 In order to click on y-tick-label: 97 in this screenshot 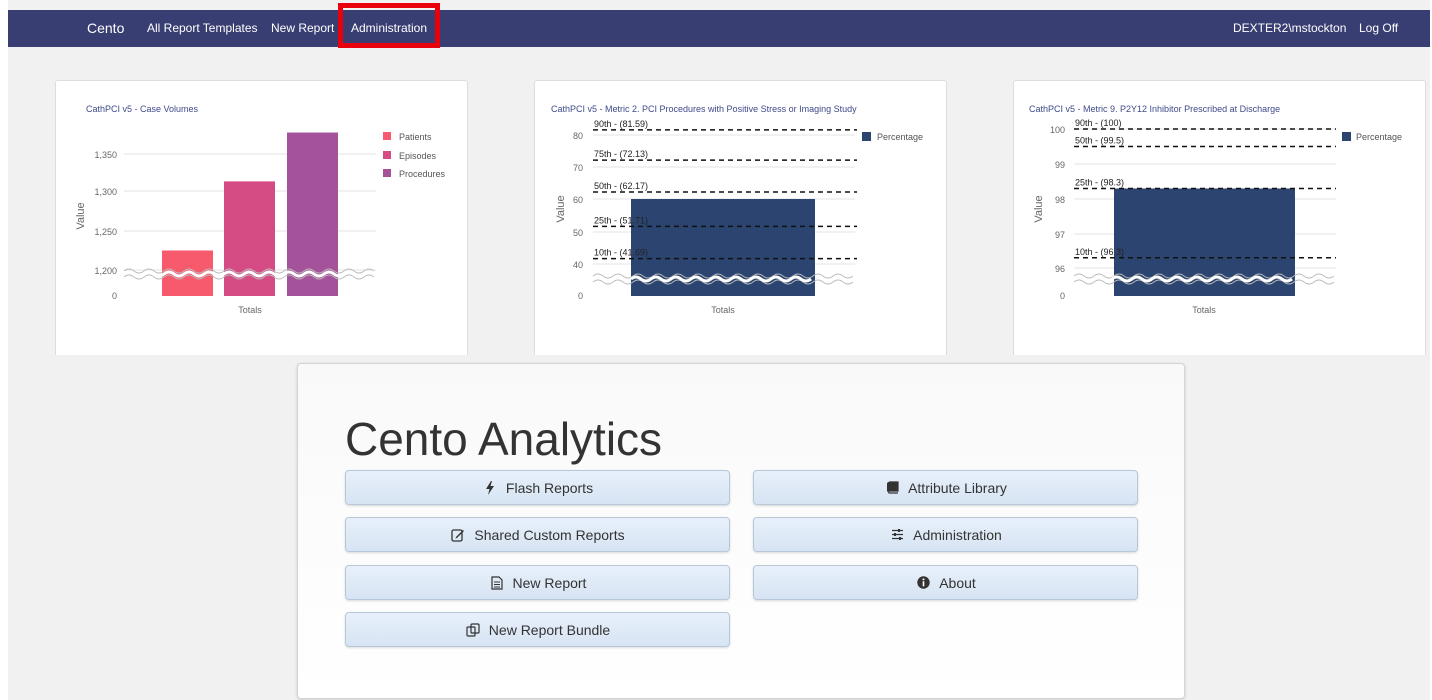, I will do `click(1060, 235)`.